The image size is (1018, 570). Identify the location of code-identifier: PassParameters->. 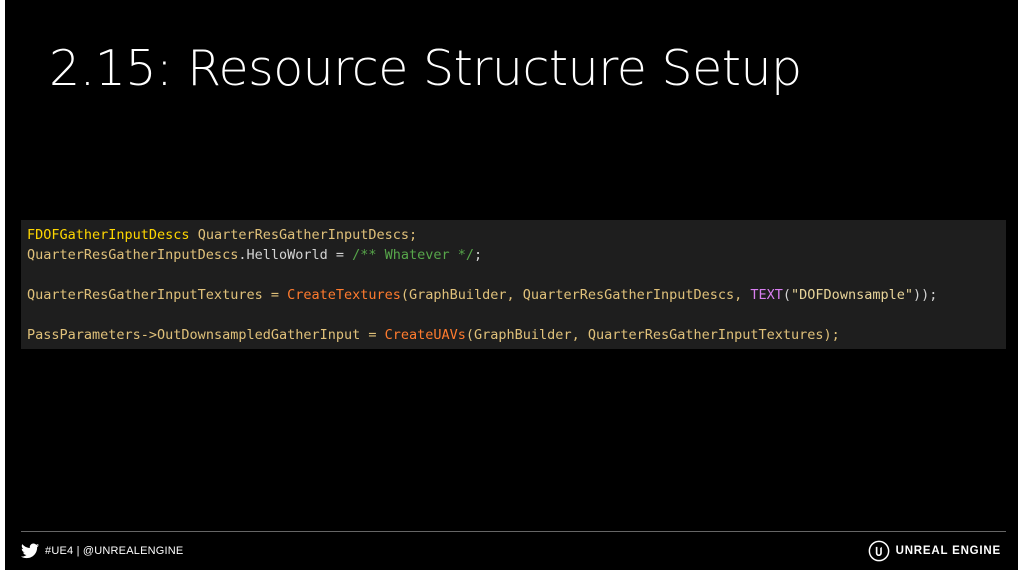
(92, 335).